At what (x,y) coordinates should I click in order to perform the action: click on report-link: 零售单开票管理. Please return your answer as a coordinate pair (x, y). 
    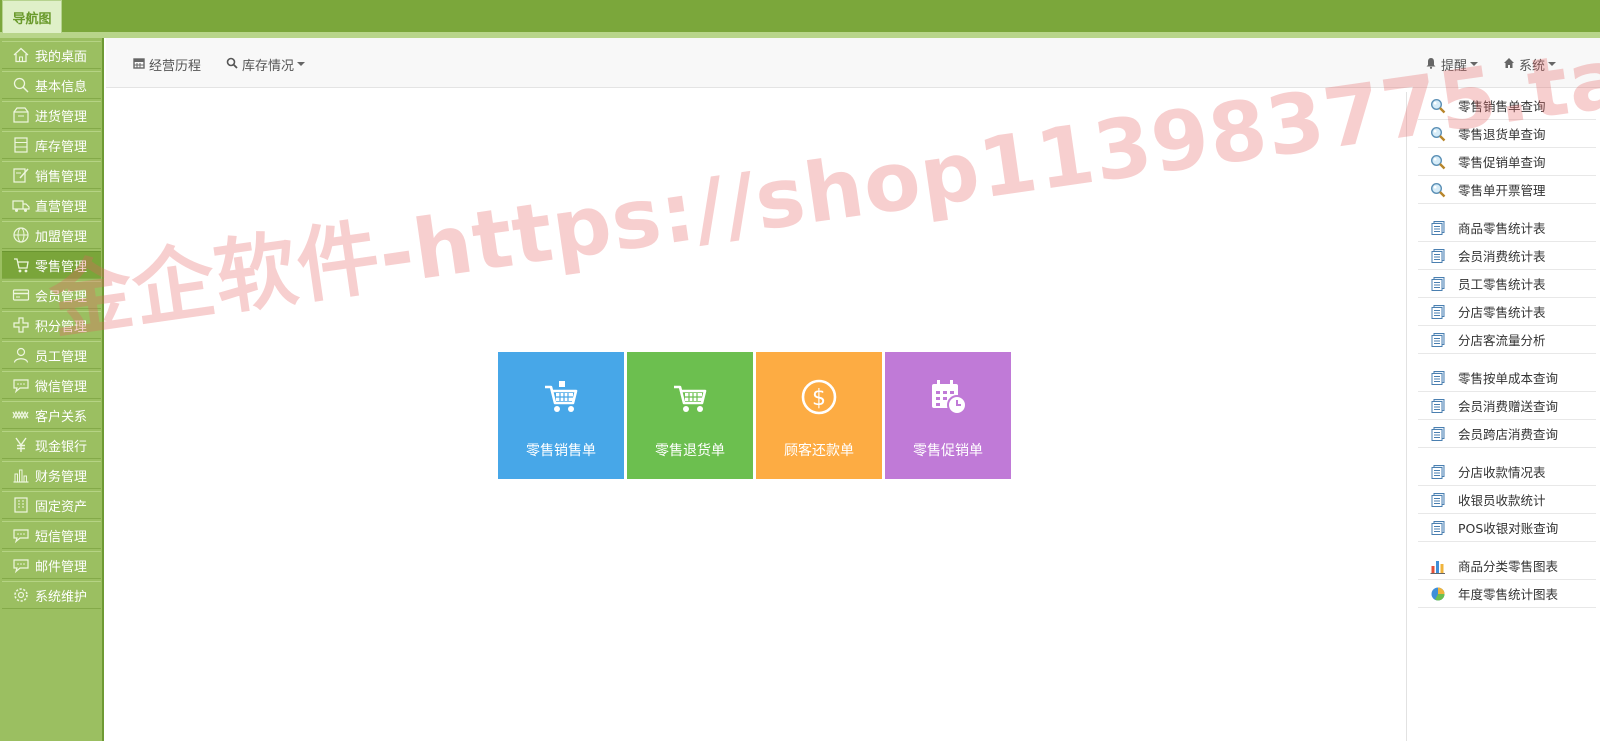
    Looking at the image, I should click on (1507, 190).